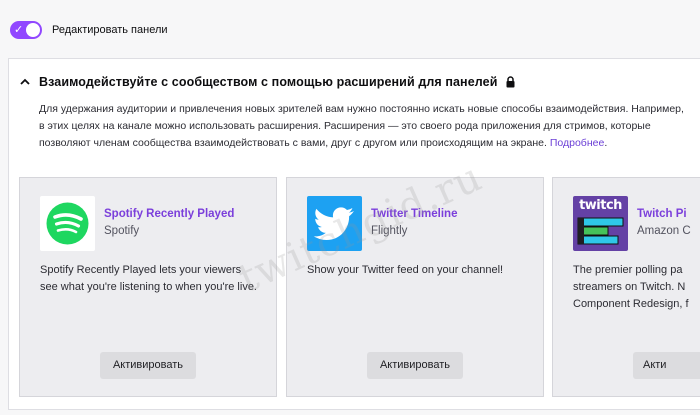 Image resolution: width=700 pixels, height=415 pixels. What do you see at coordinates (577, 143) in the screenshot?
I see `more-link: Подробнее` at bounding box center [577, 143].